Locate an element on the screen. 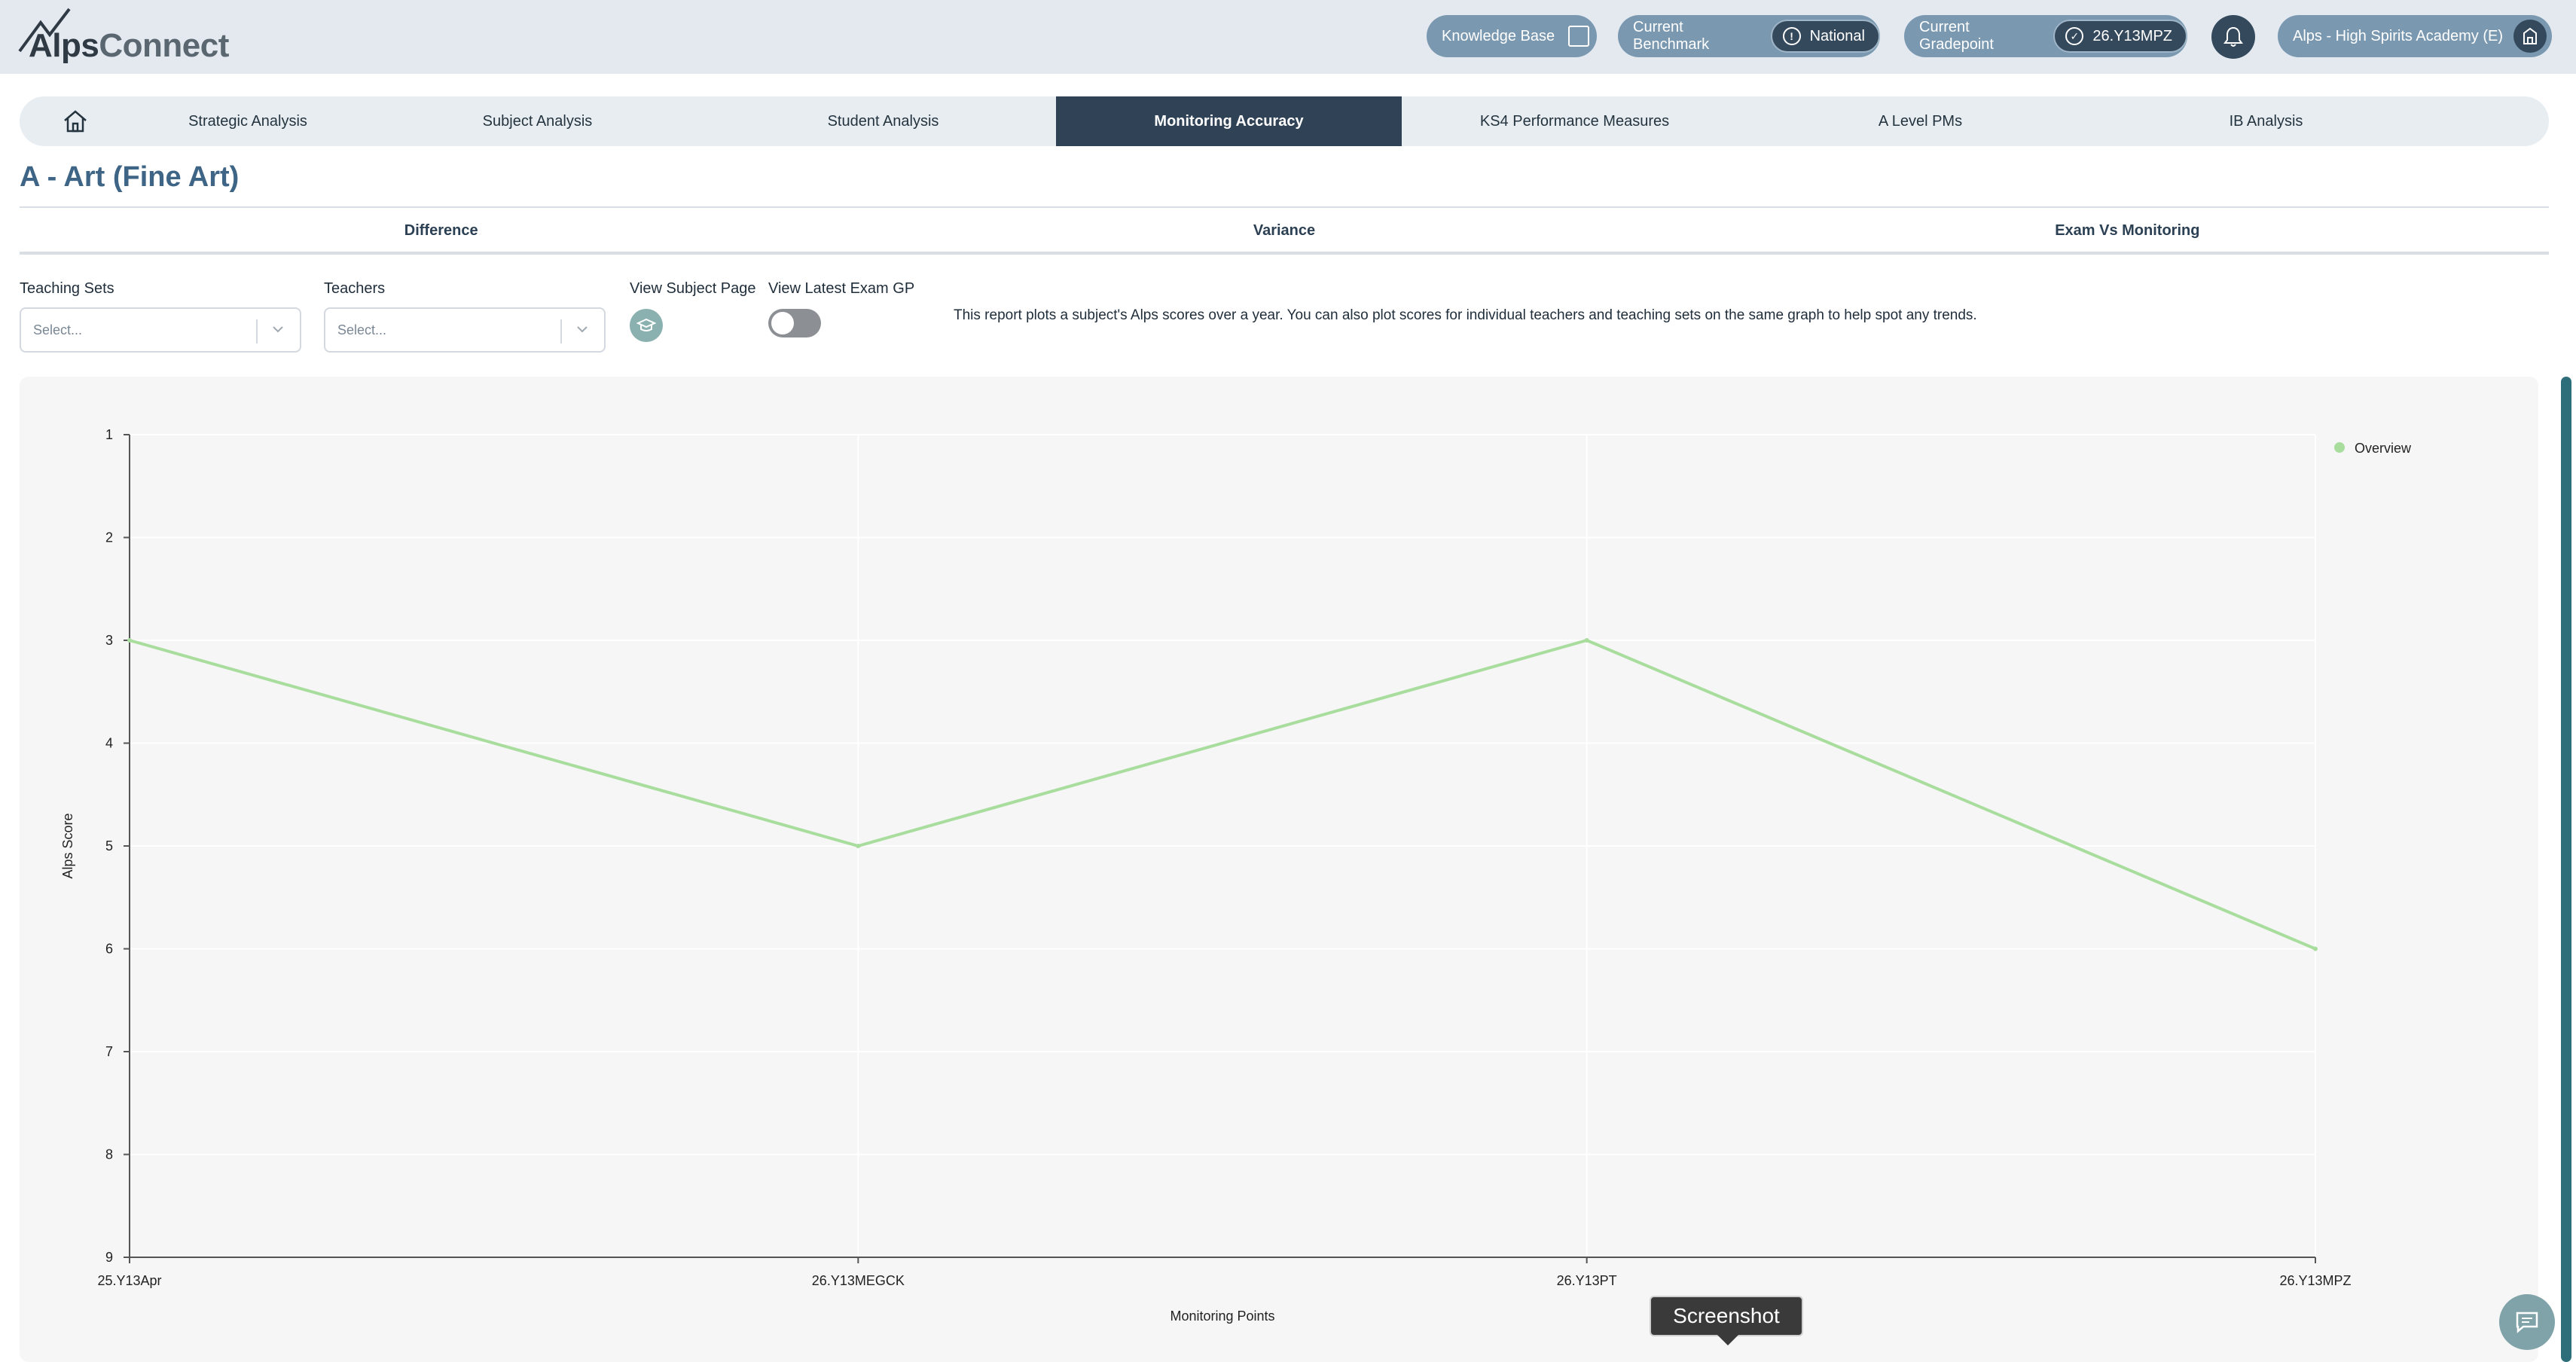 The image size is (2576, 1362). view-subject-page-label: View Subject Page is located at coordinates (693, 288).